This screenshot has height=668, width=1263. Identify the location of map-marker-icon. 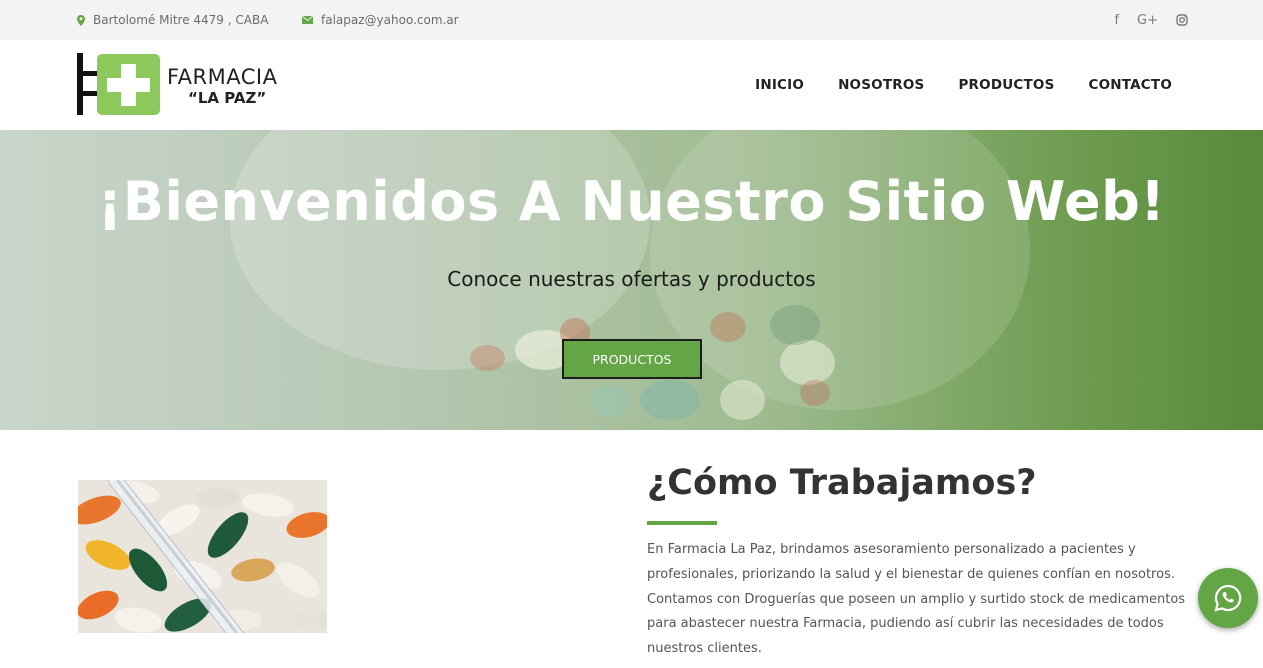
(81, 20).